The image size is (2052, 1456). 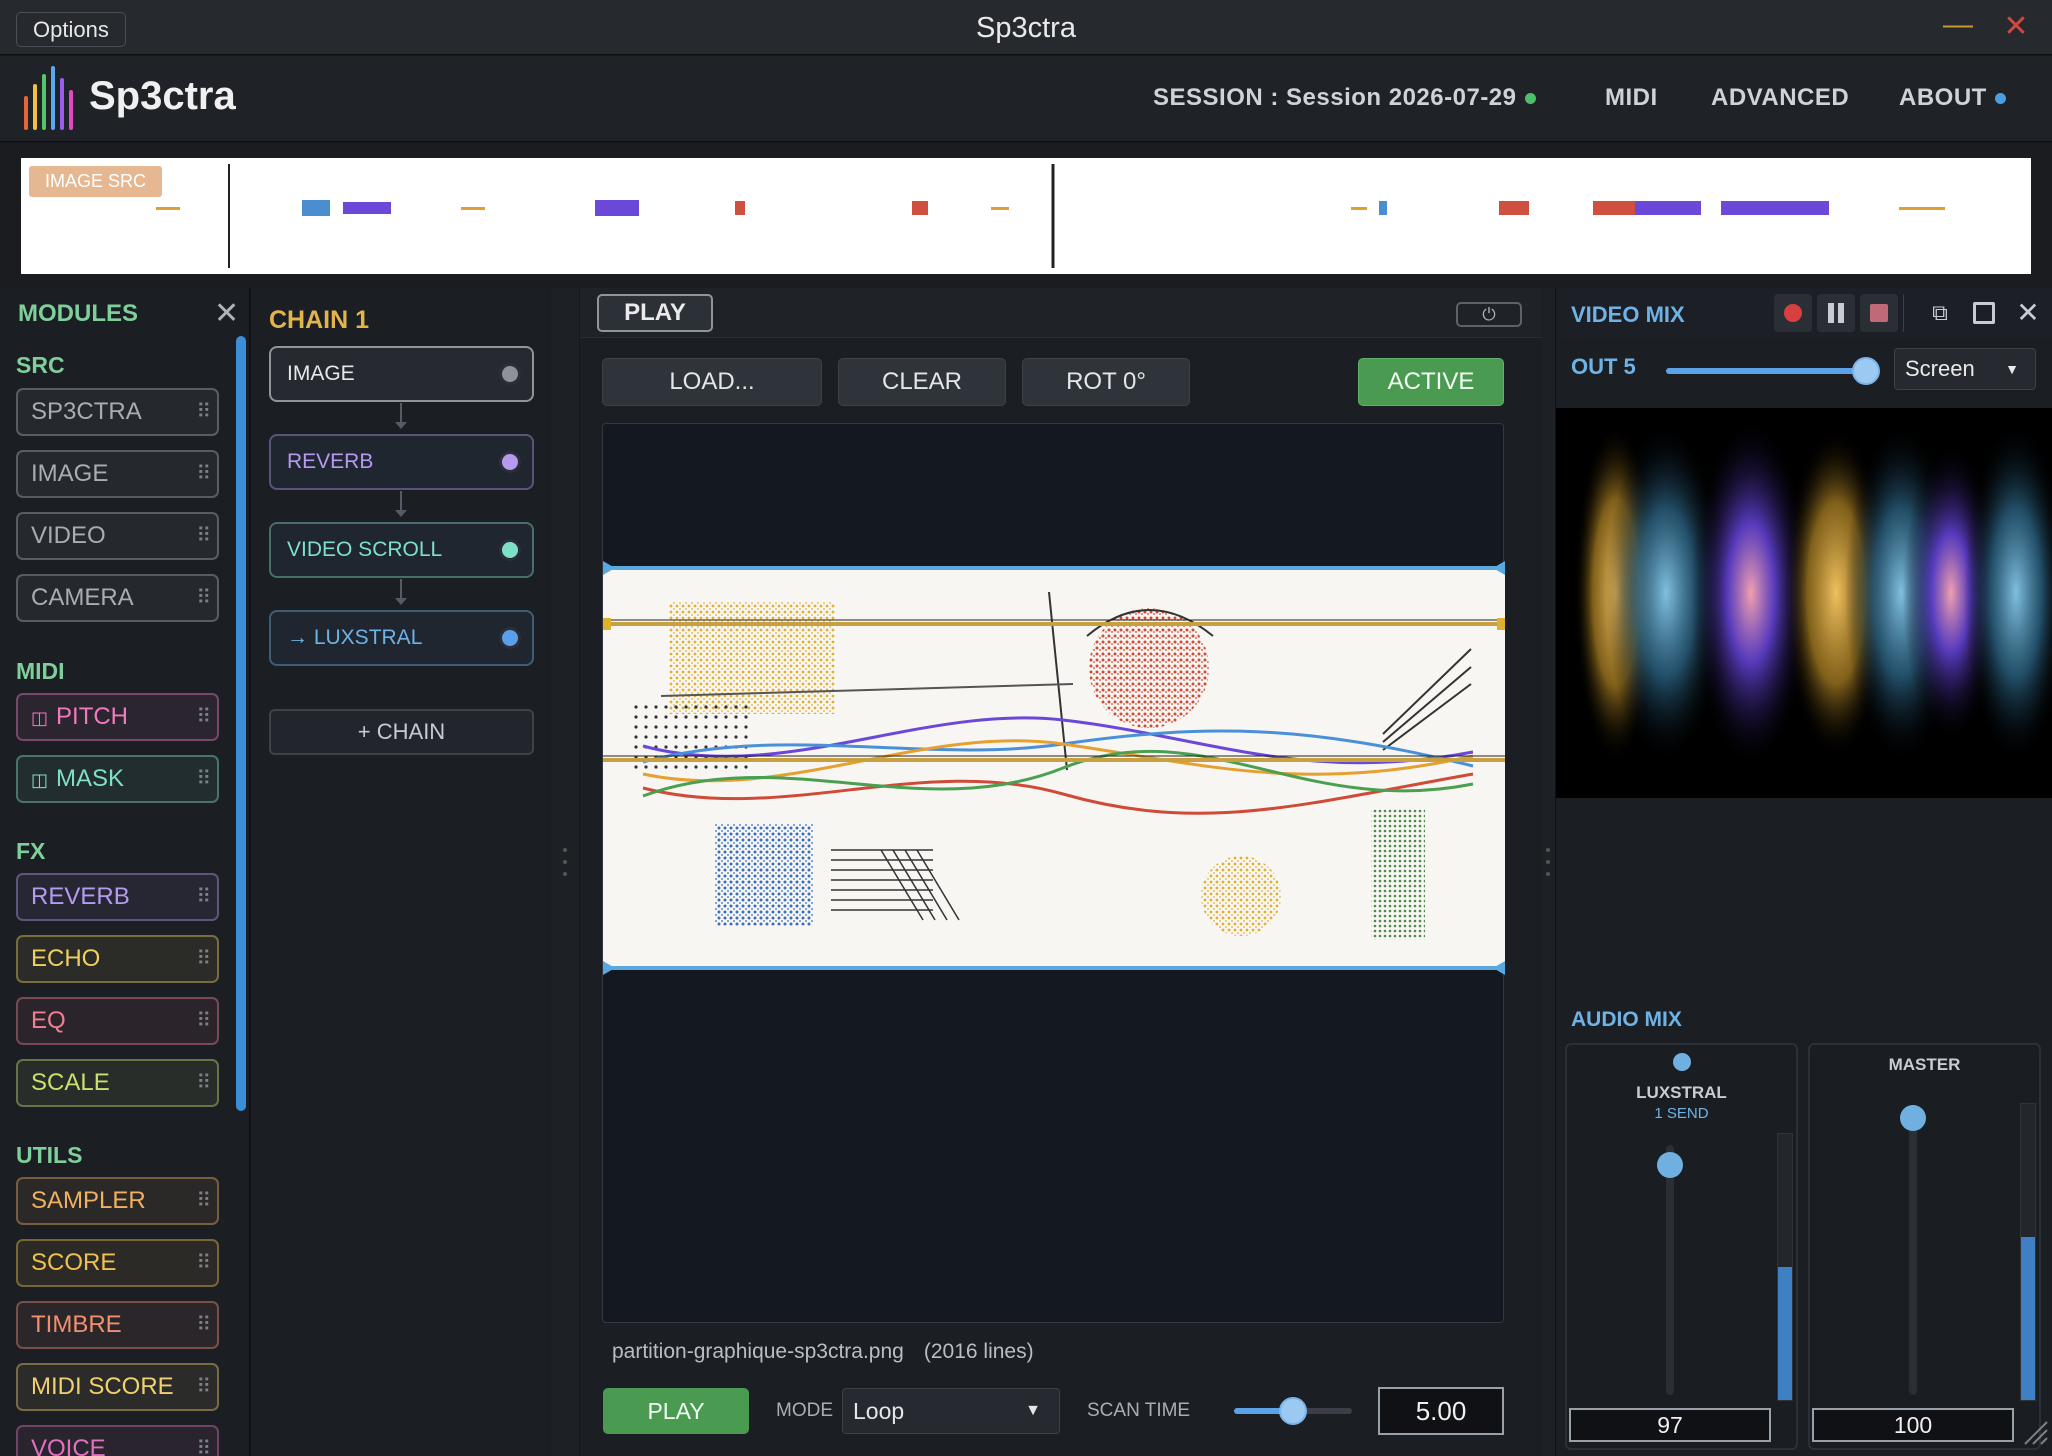 I want to click on master-value: 100, so click(x=1913, y=1425).